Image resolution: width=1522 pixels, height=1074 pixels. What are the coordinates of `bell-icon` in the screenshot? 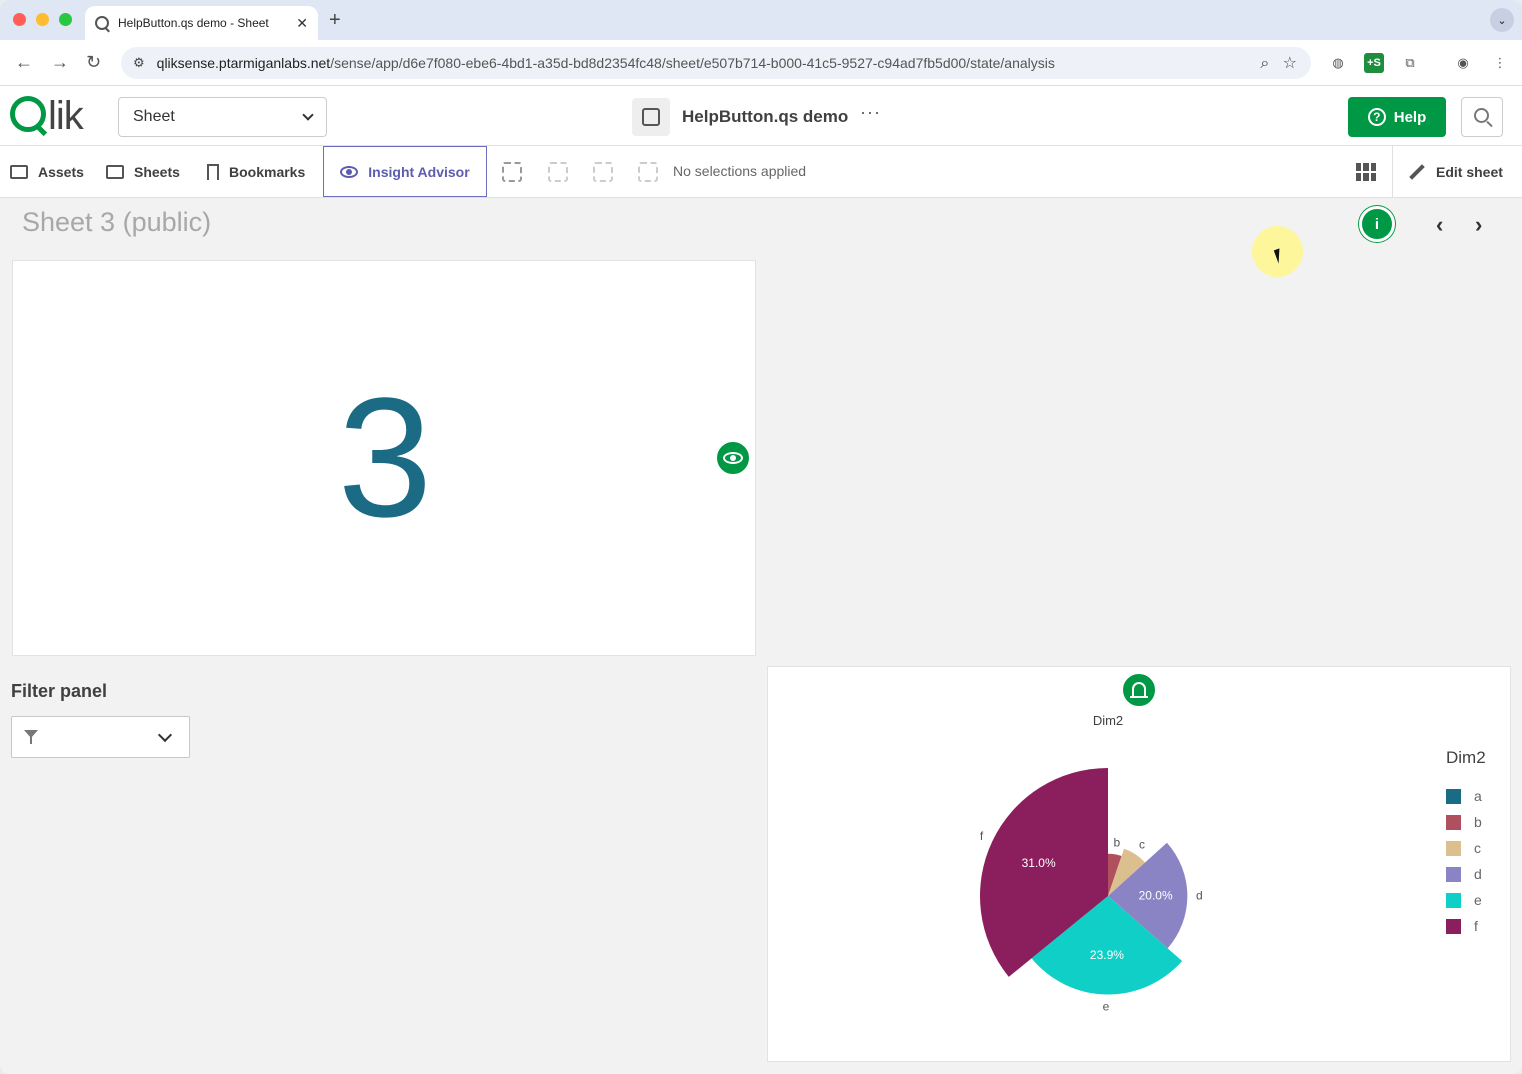 It's located at (1139, 690).